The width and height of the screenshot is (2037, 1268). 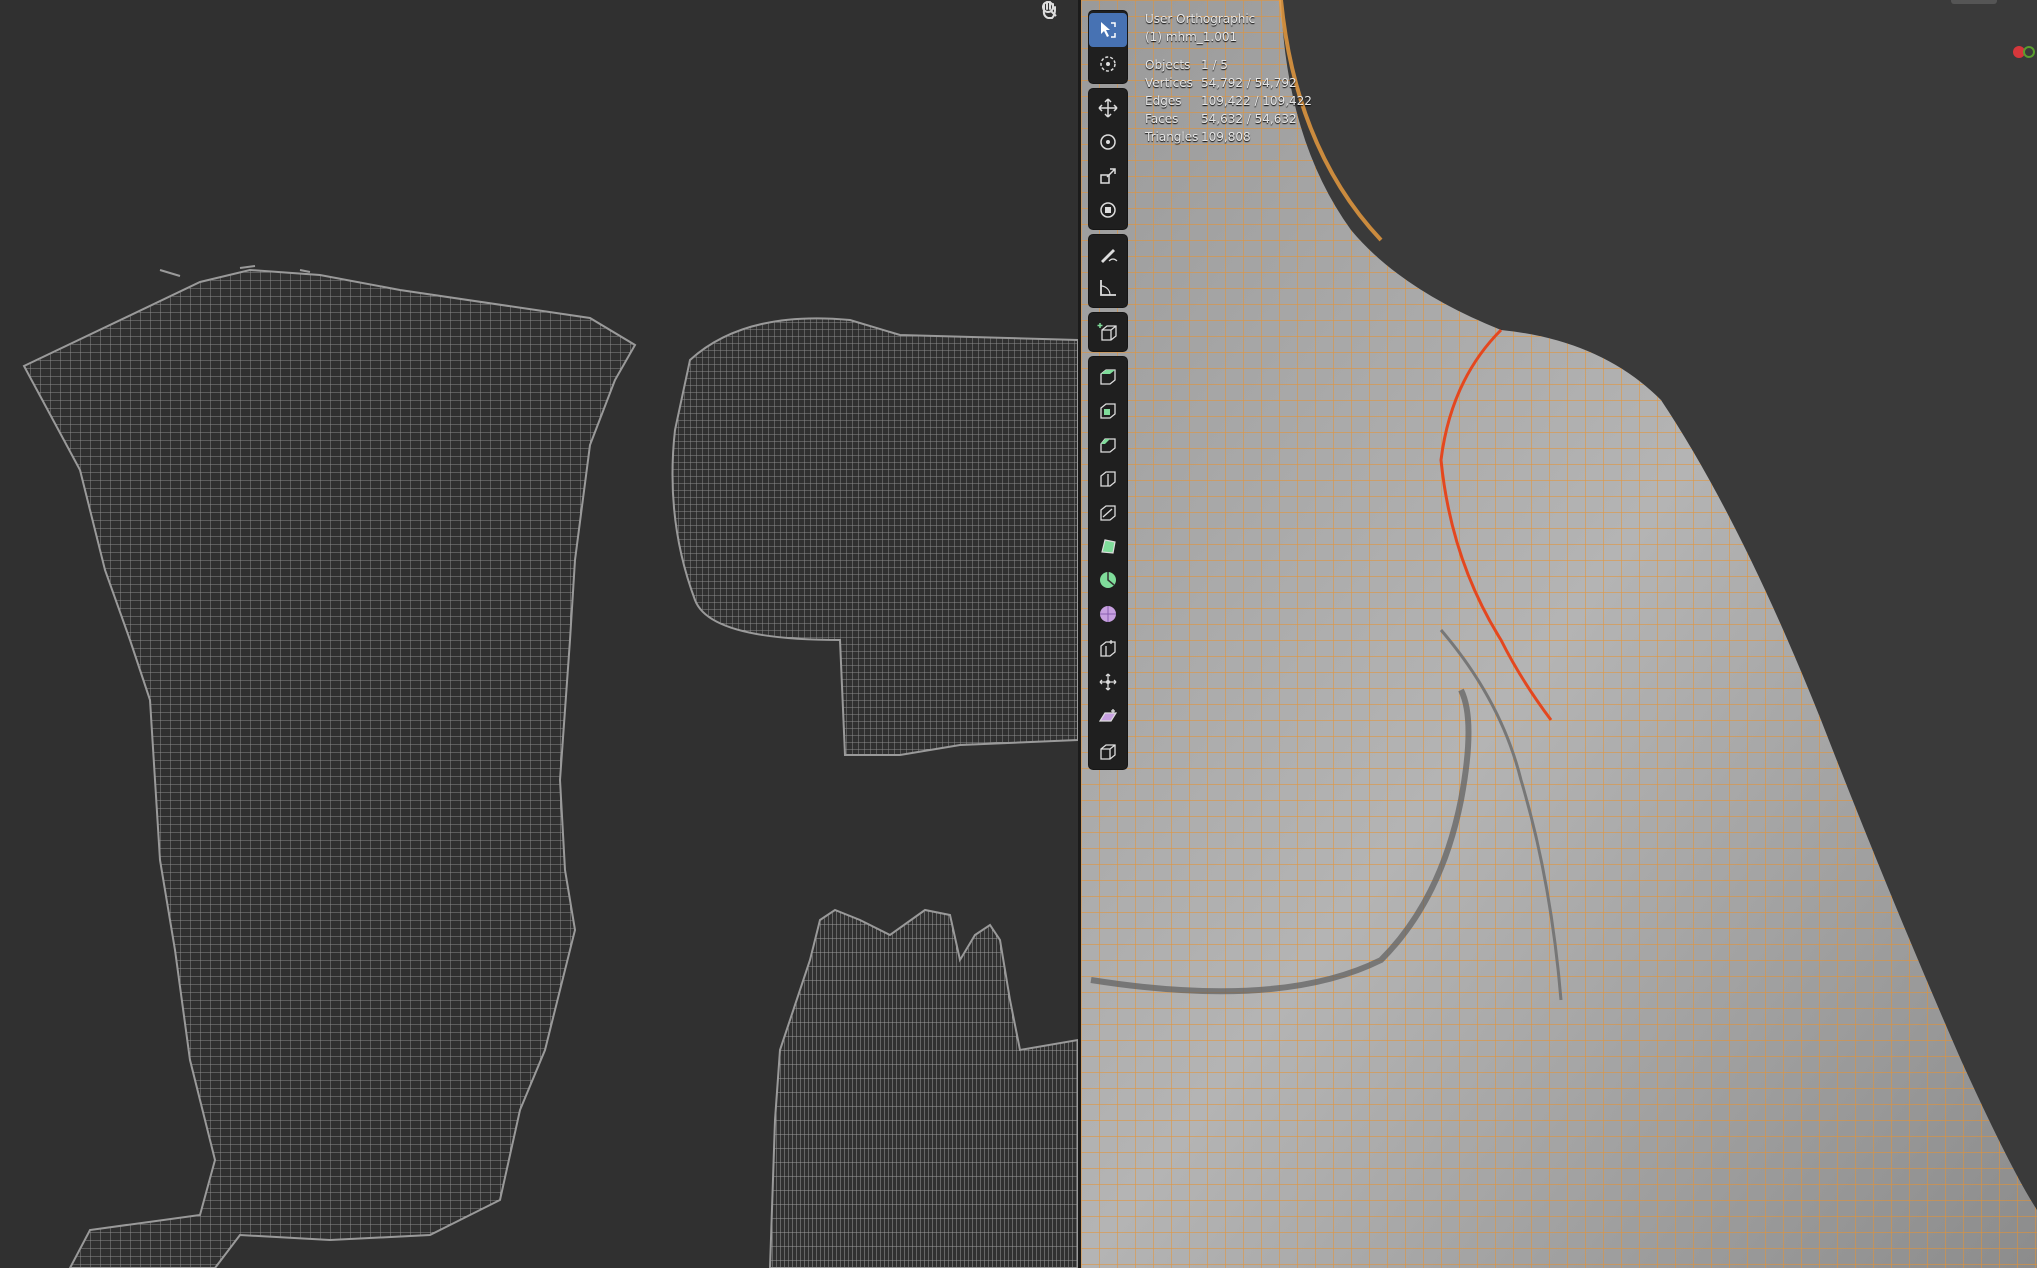 I want to click on uv-nav-gizmo, so click(x=1057, y=28).